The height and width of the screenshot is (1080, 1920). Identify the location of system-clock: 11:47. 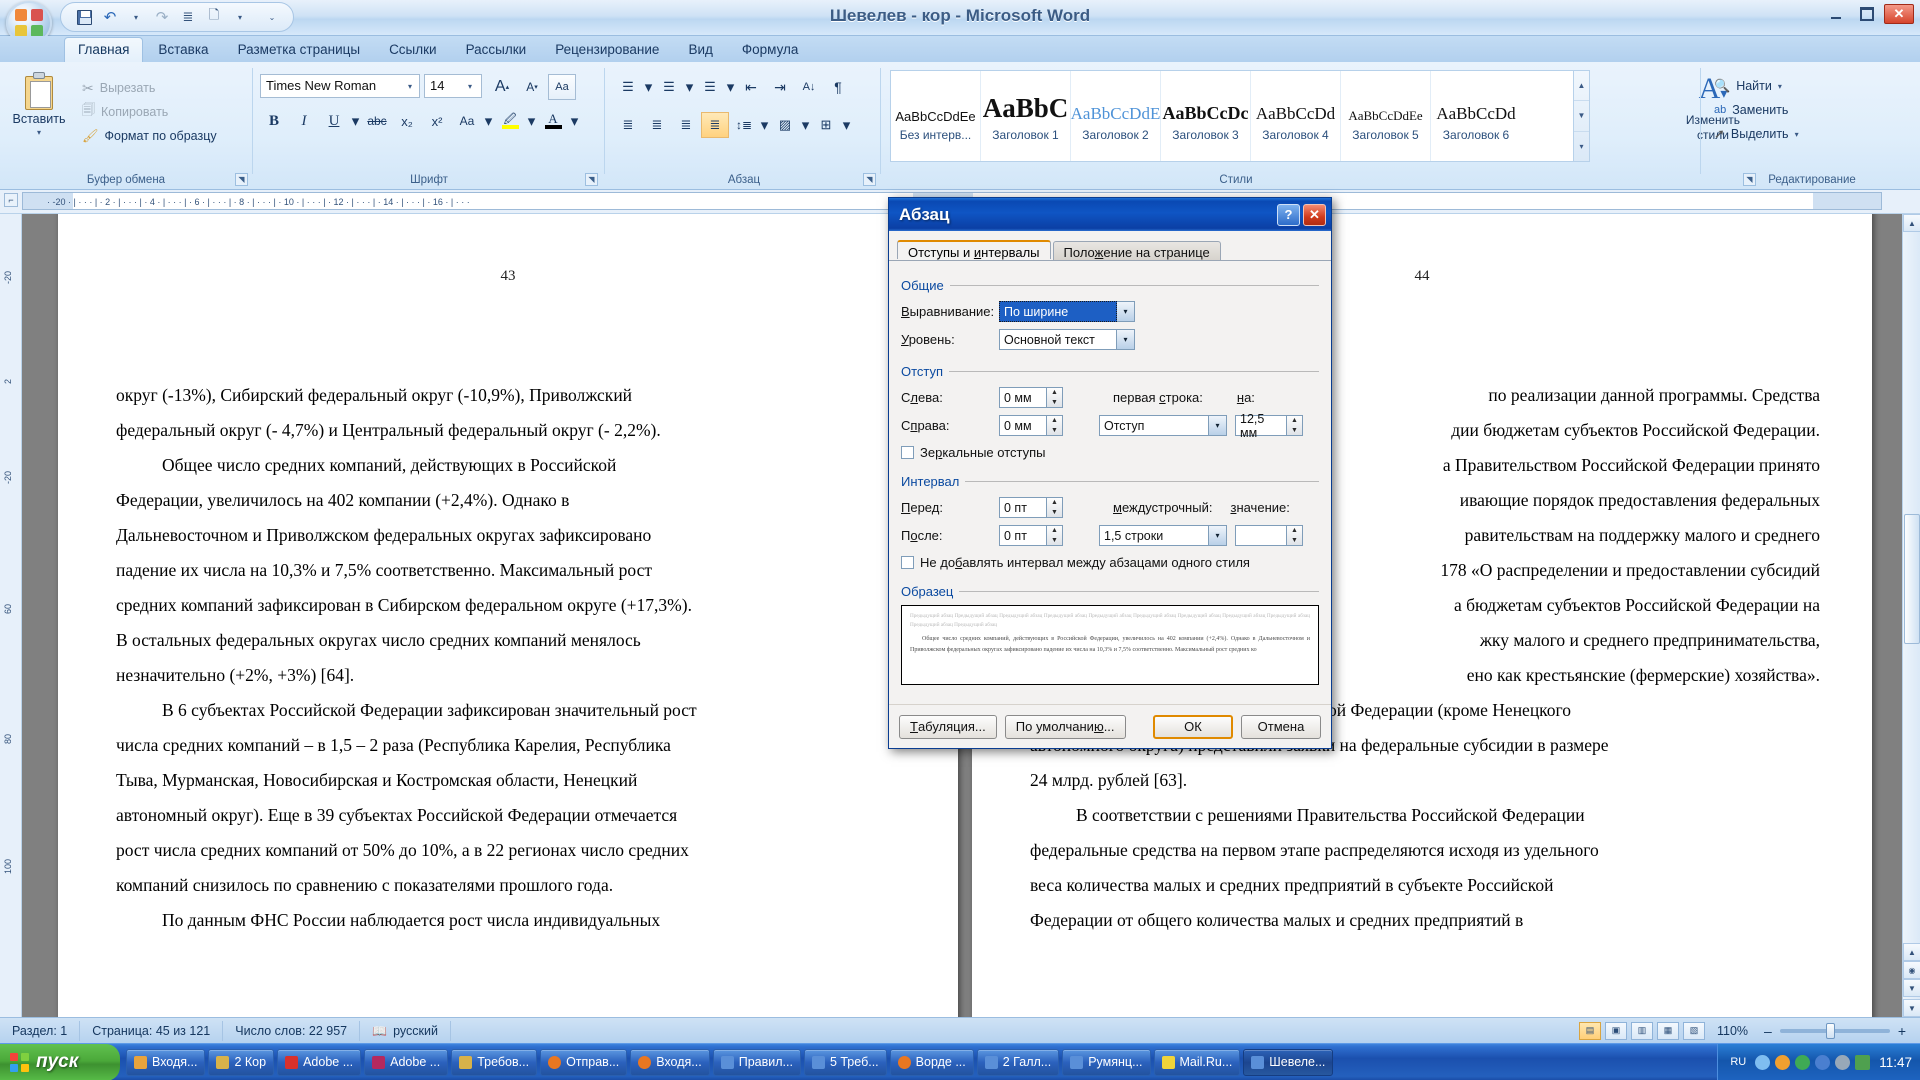
(1893, 1062).